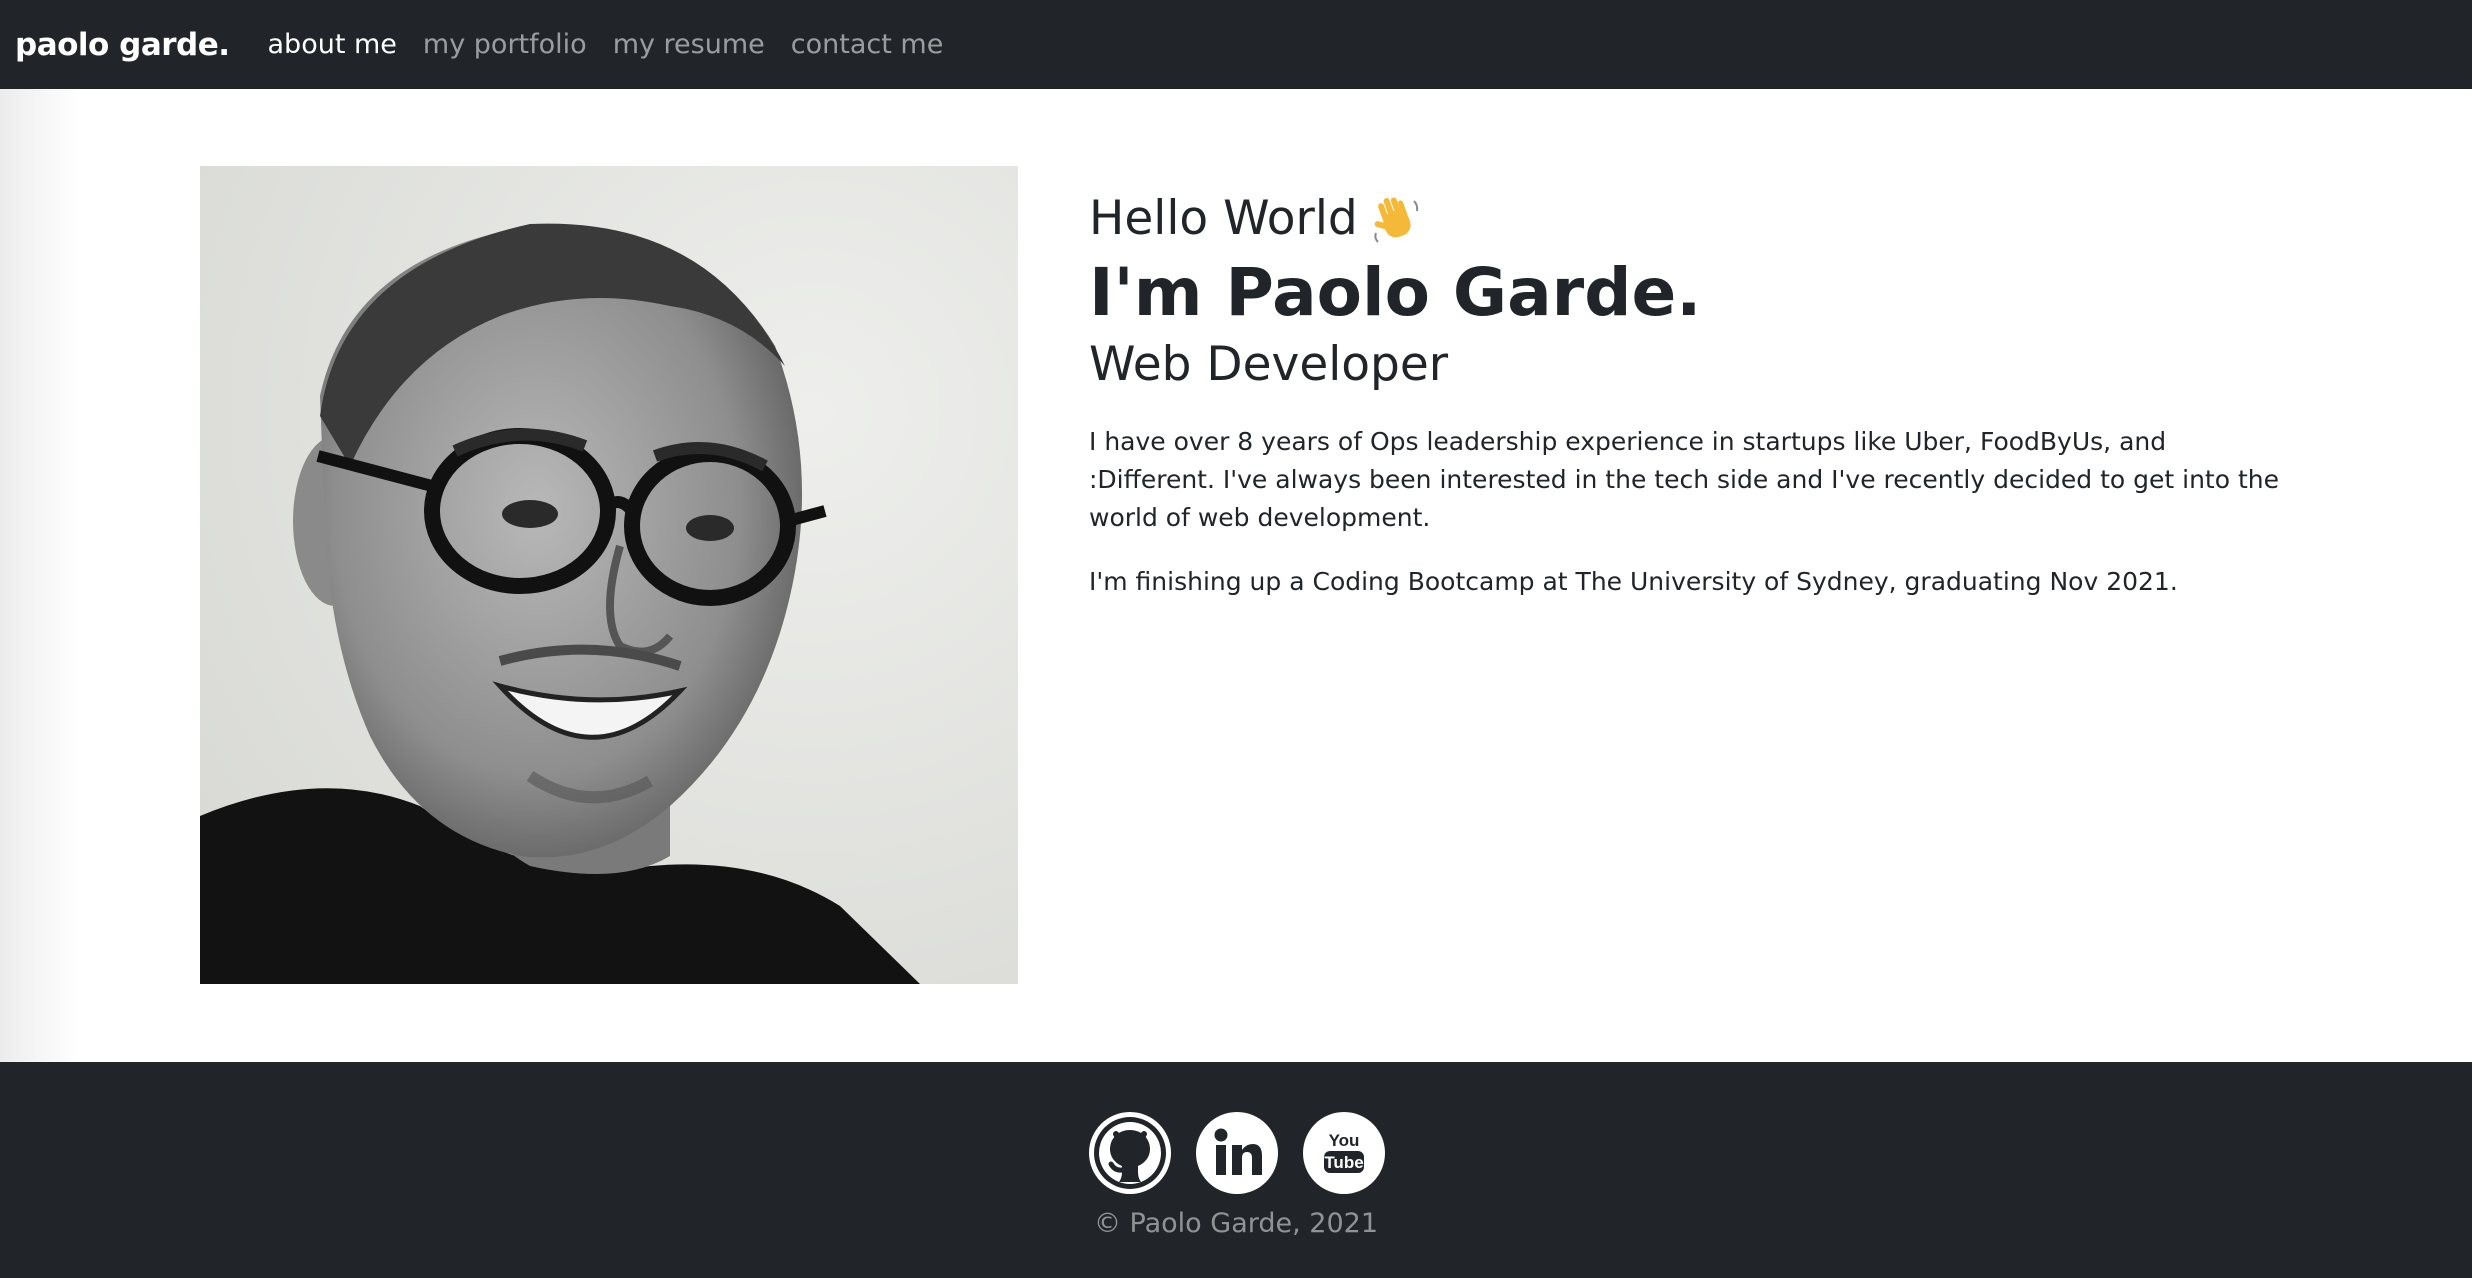 The image size is (2472, 1278). I want to click on youtube-link: You Tube, so click(1344, 1153).